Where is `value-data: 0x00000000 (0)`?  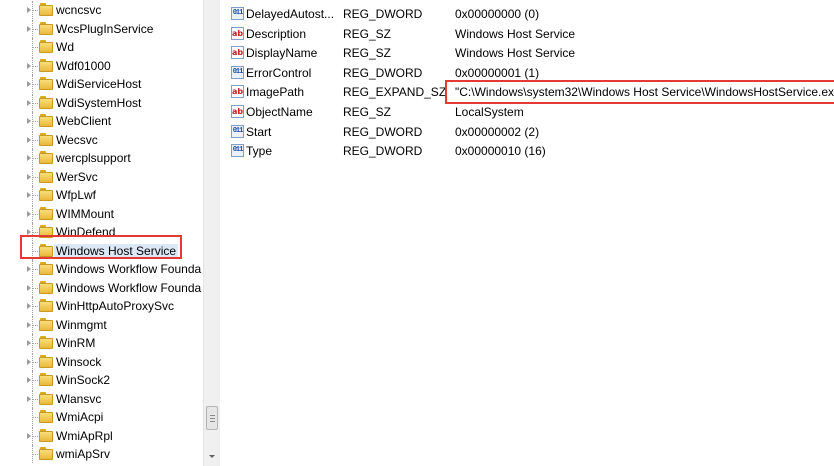 value-data: 0x00000000 (0) is located at coordinates (497, 14).